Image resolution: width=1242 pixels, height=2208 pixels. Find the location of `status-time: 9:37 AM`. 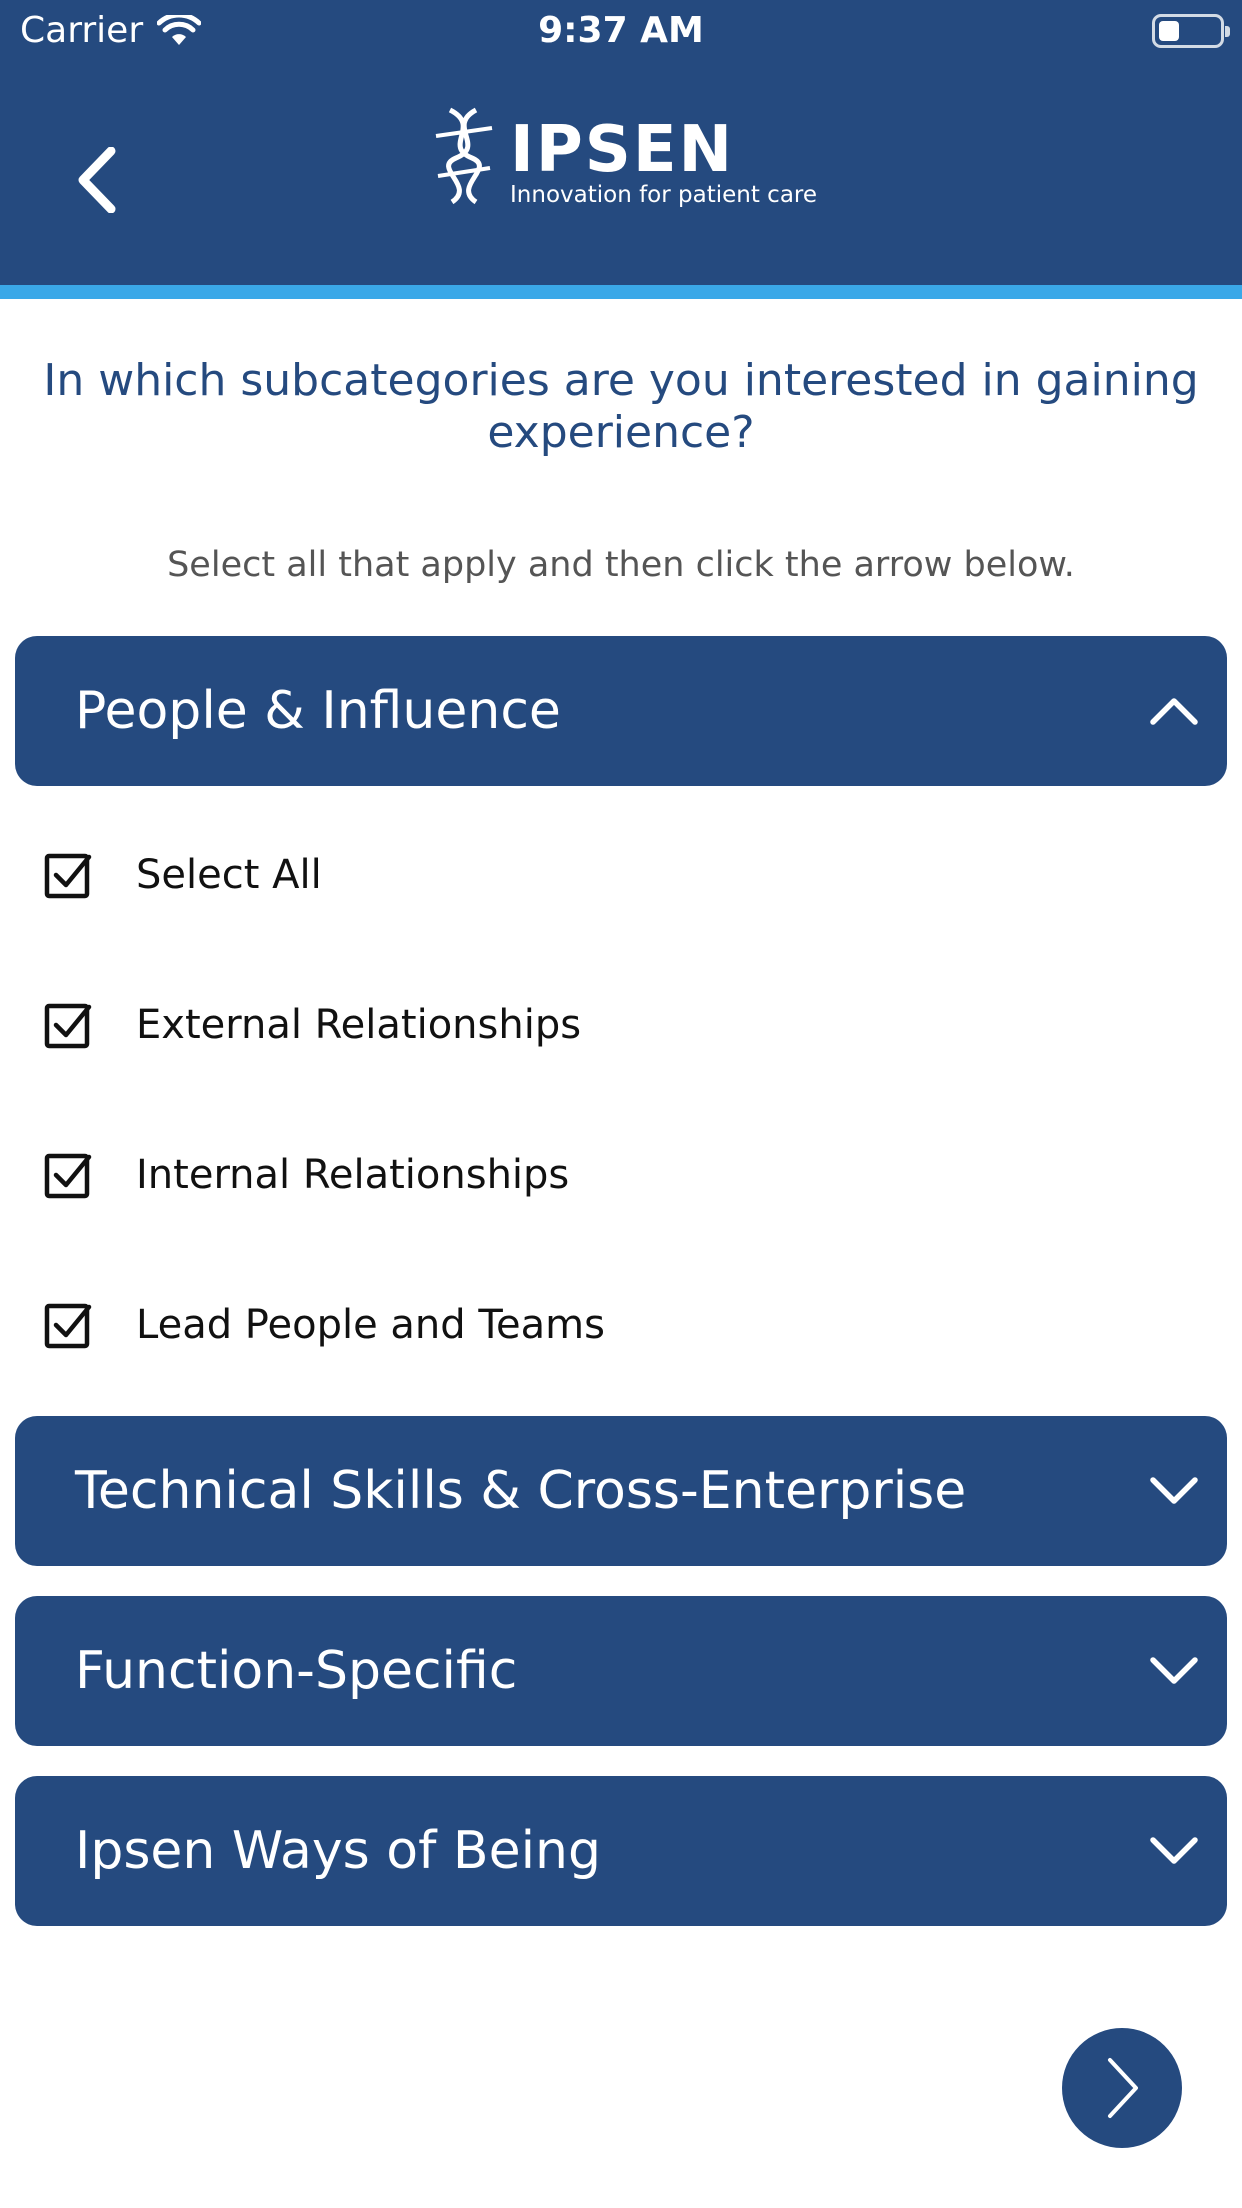

status-time: 9:37 AM is located at coordinates (621, 30).